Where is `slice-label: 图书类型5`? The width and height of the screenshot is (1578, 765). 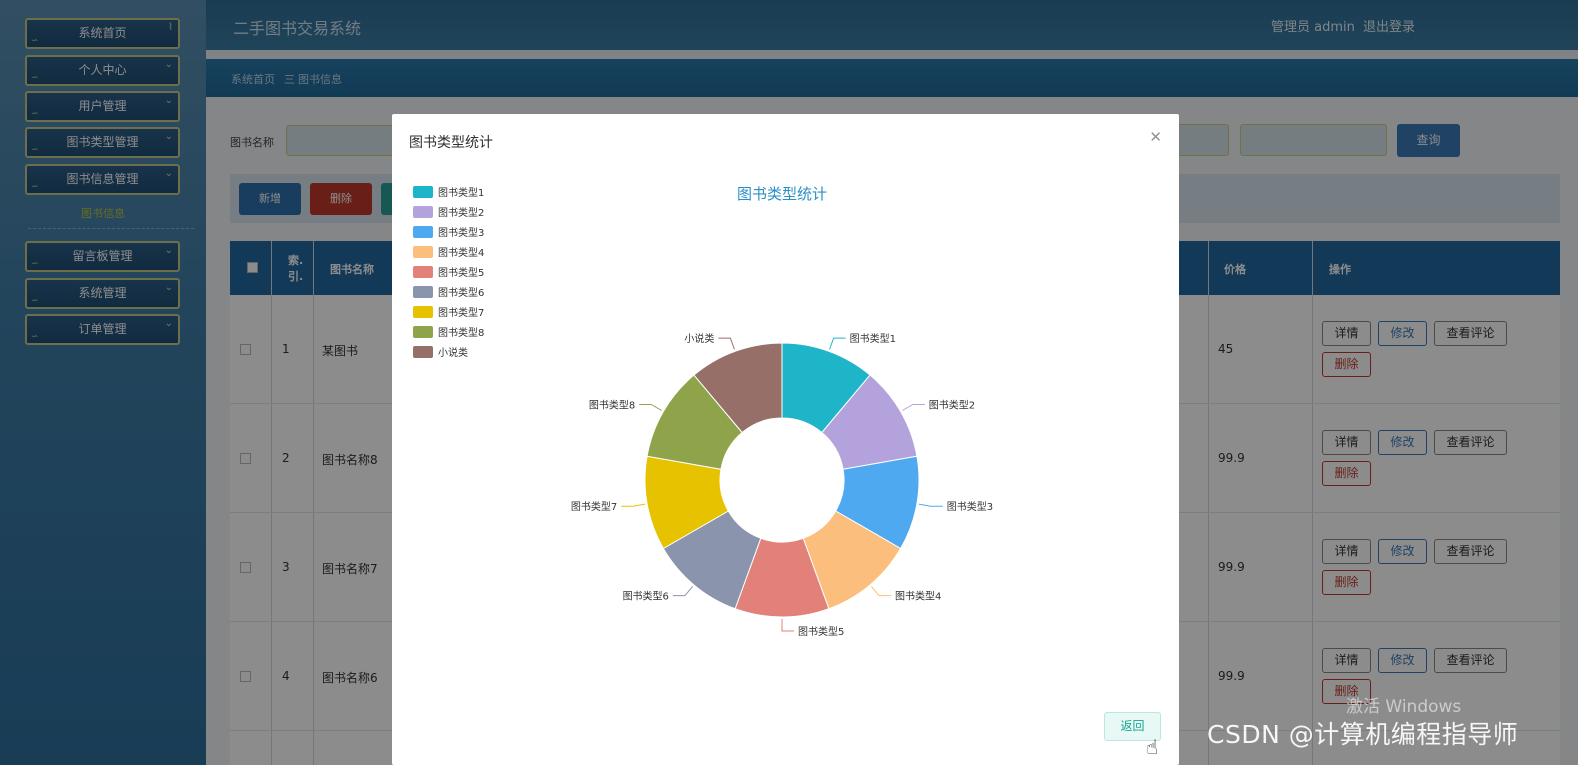
slice-label: 图书类型5 is located at coordinates (821, 631).